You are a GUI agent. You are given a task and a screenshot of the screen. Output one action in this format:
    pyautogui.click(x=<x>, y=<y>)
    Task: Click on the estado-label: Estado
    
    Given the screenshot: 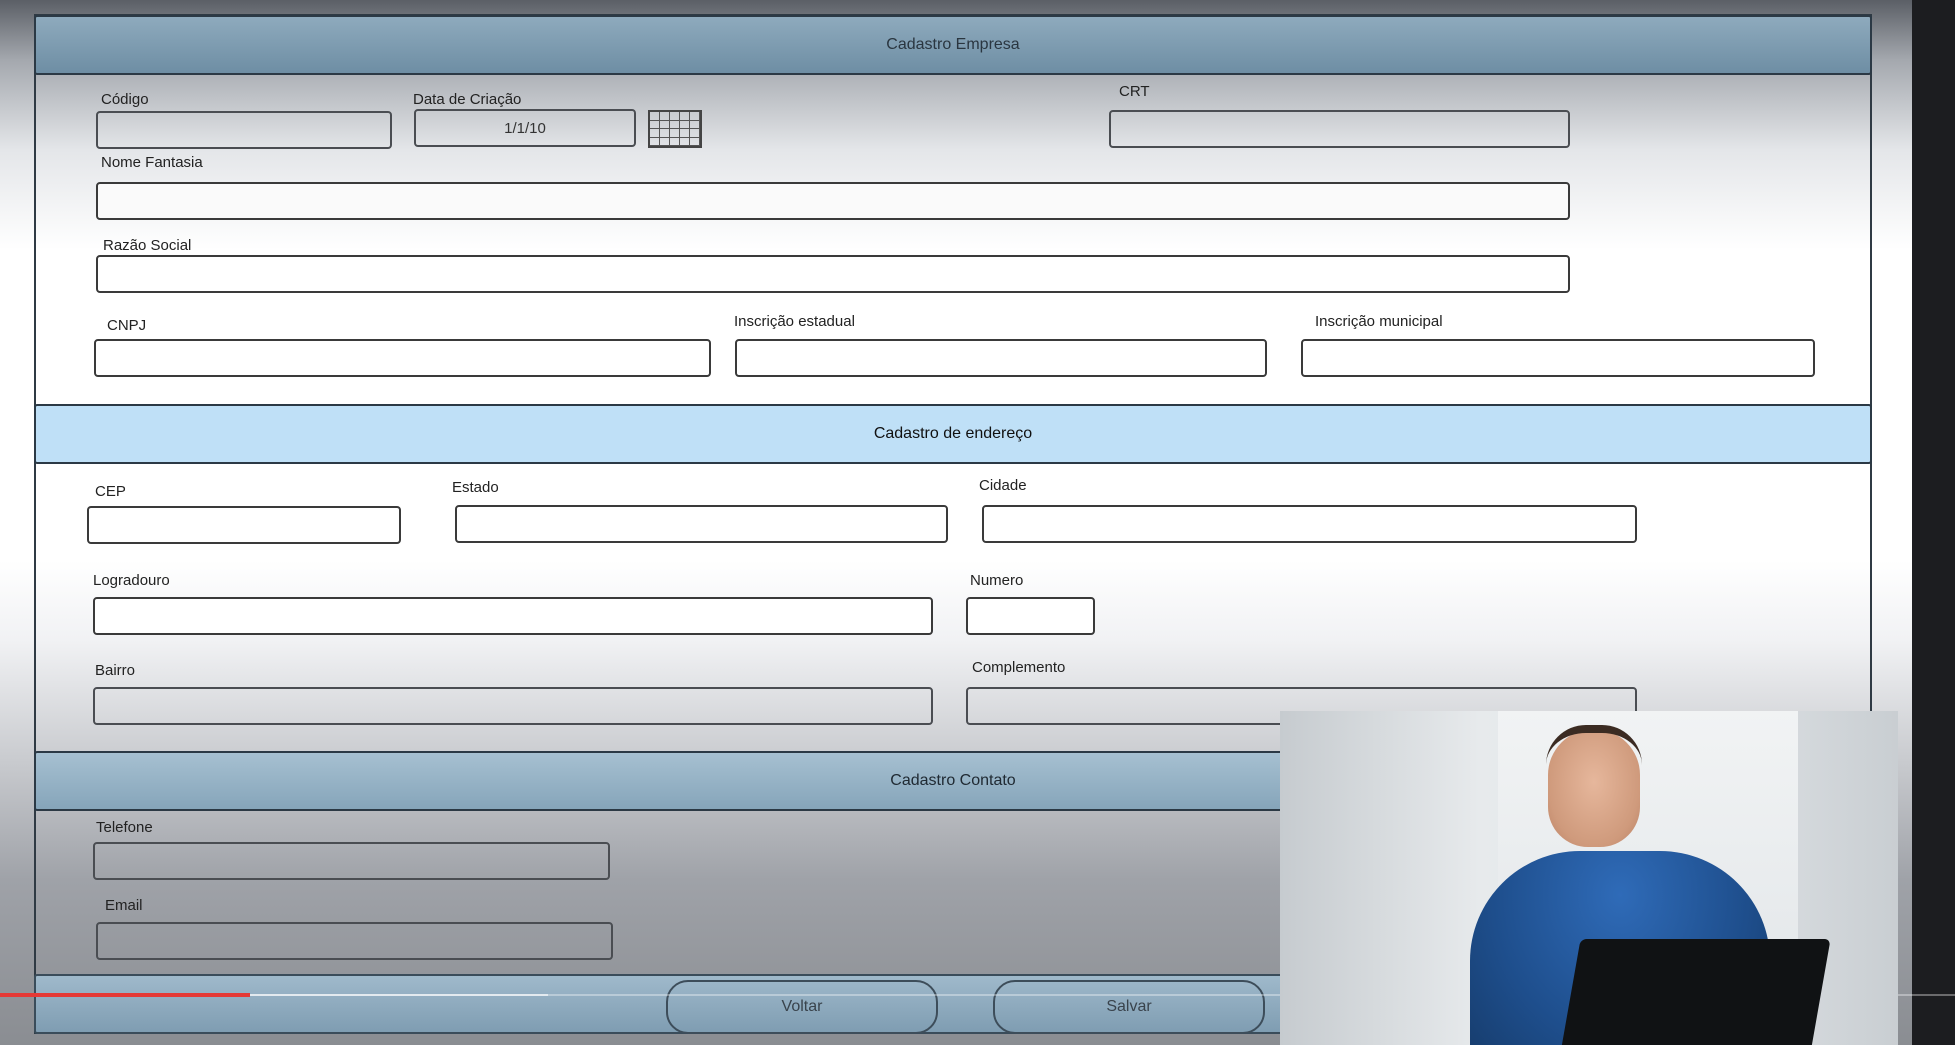 What is the action you would take?
    pyautogui.click(x=475, y=487)
    